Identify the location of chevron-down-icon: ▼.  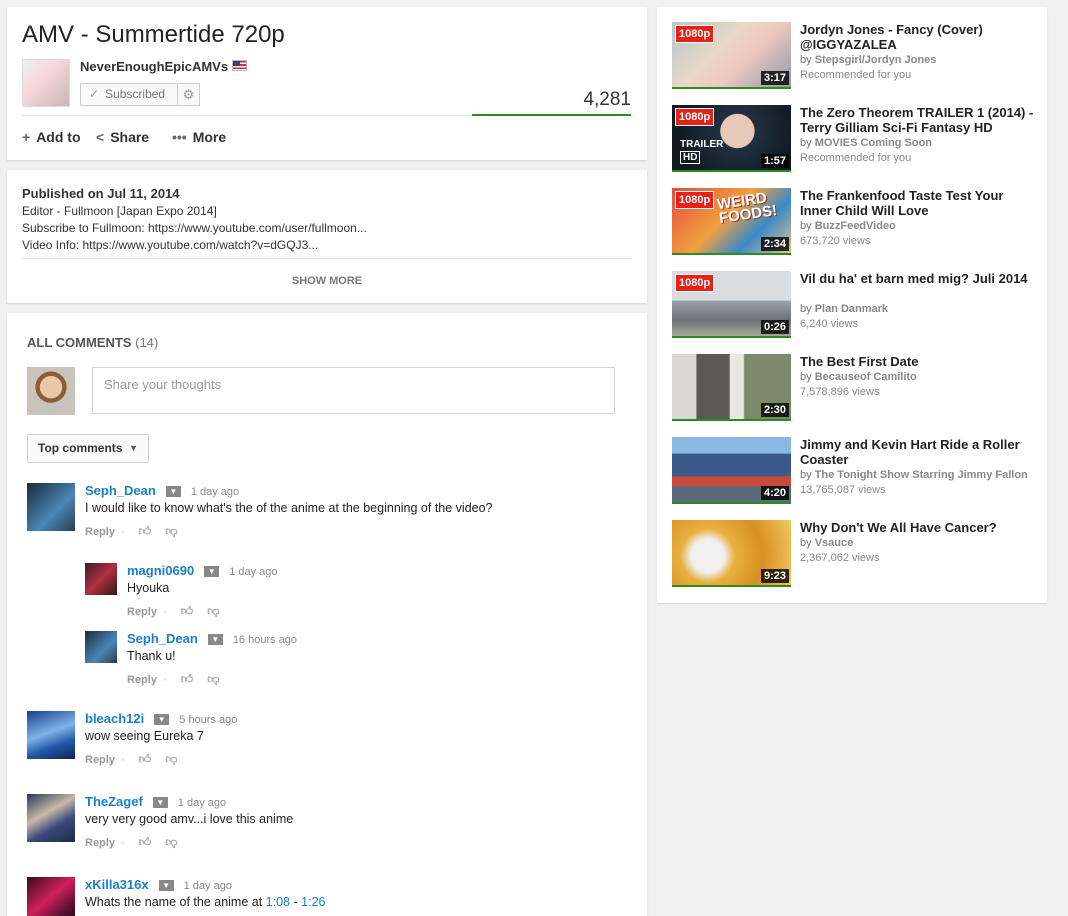
(133, 448).